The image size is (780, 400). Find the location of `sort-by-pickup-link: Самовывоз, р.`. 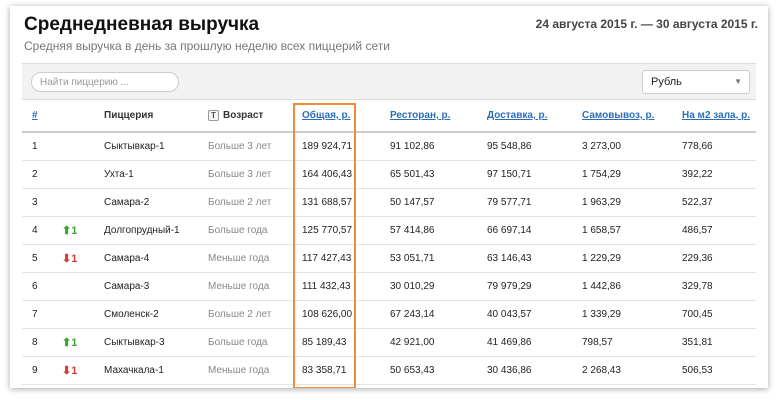

sort-by-pickup-link: Самовывоз, р. is located at coordinates (618, 115).